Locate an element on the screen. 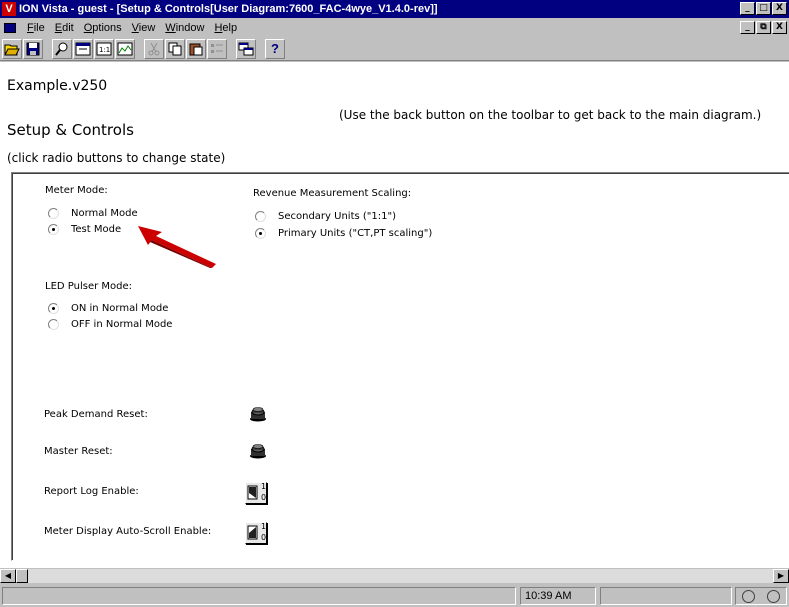  radio-label: OFF in Normal Mode is located at coordinates (122, 324).